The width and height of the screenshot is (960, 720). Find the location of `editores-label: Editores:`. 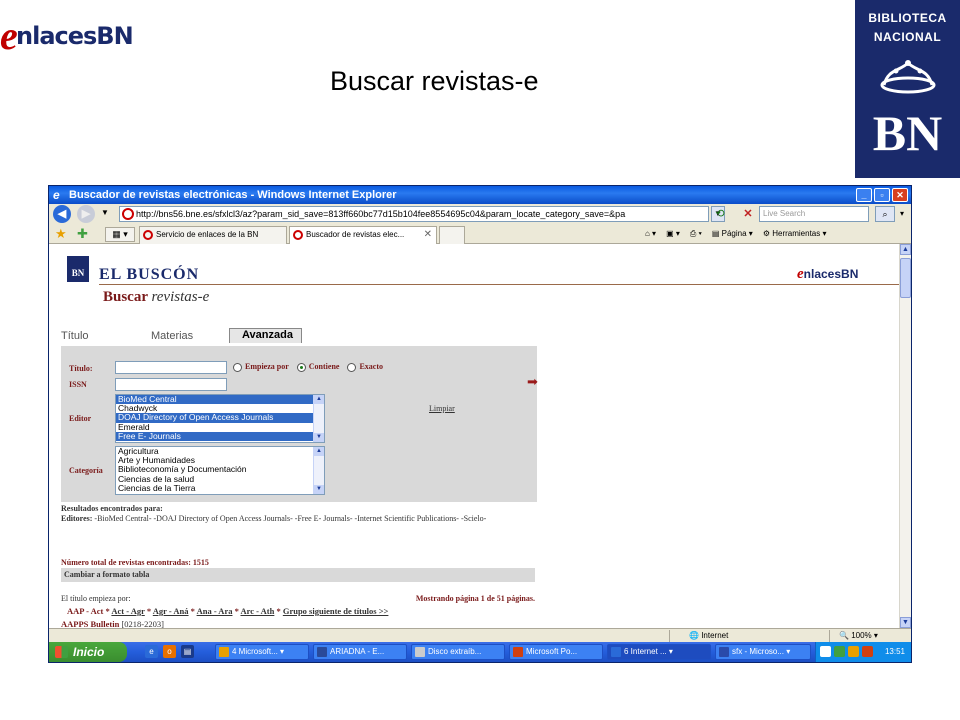

editores-label: Editores: is located at coordinates (77, 518).